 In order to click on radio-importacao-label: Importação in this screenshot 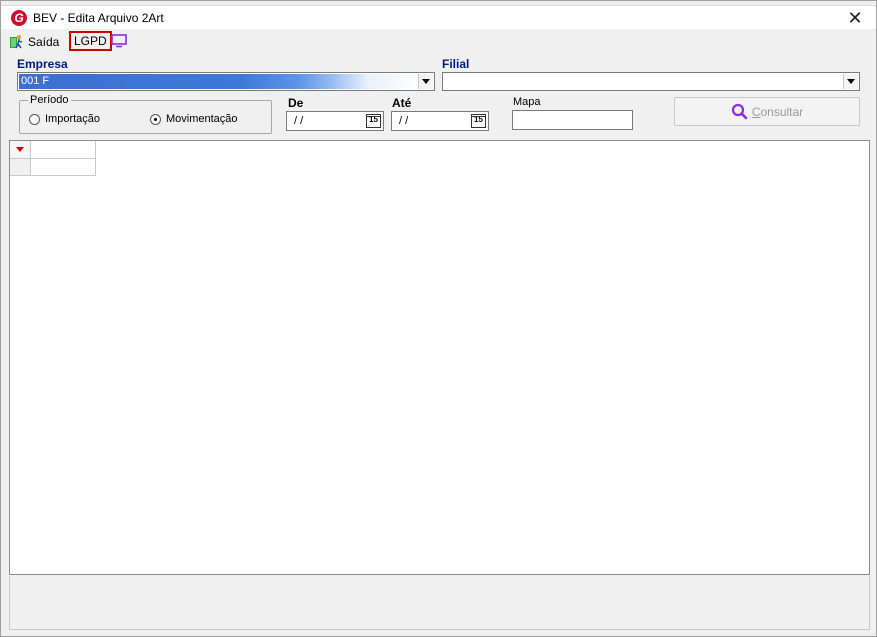, I will do `click(73, 119)`.